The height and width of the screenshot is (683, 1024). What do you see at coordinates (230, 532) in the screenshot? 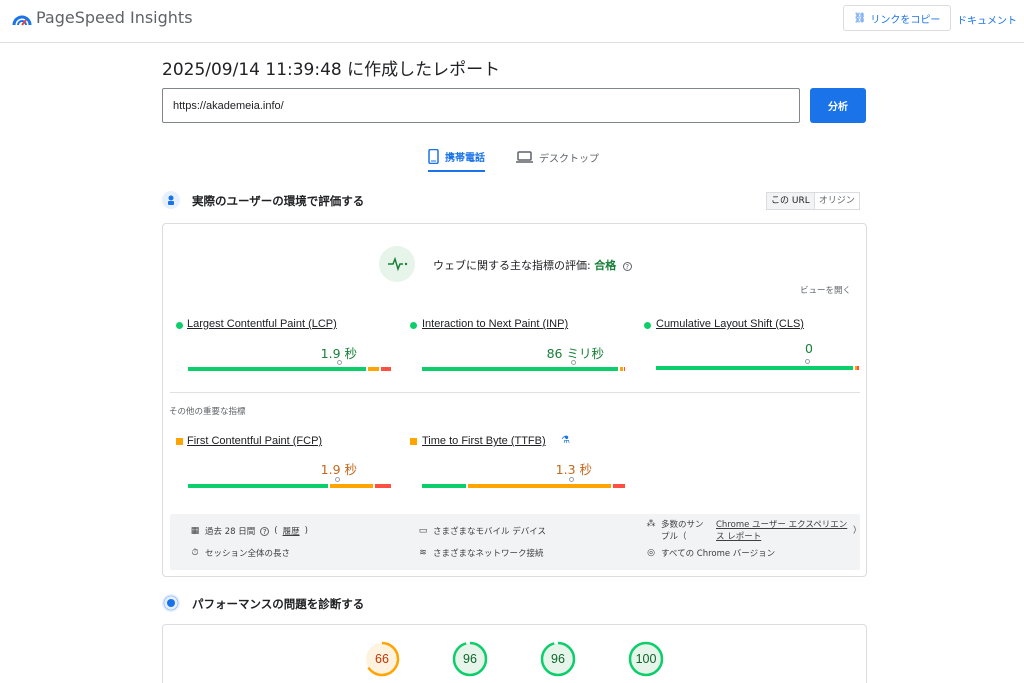
I see `period-label: 過去 28 日間` at bounding box center [230, 532].